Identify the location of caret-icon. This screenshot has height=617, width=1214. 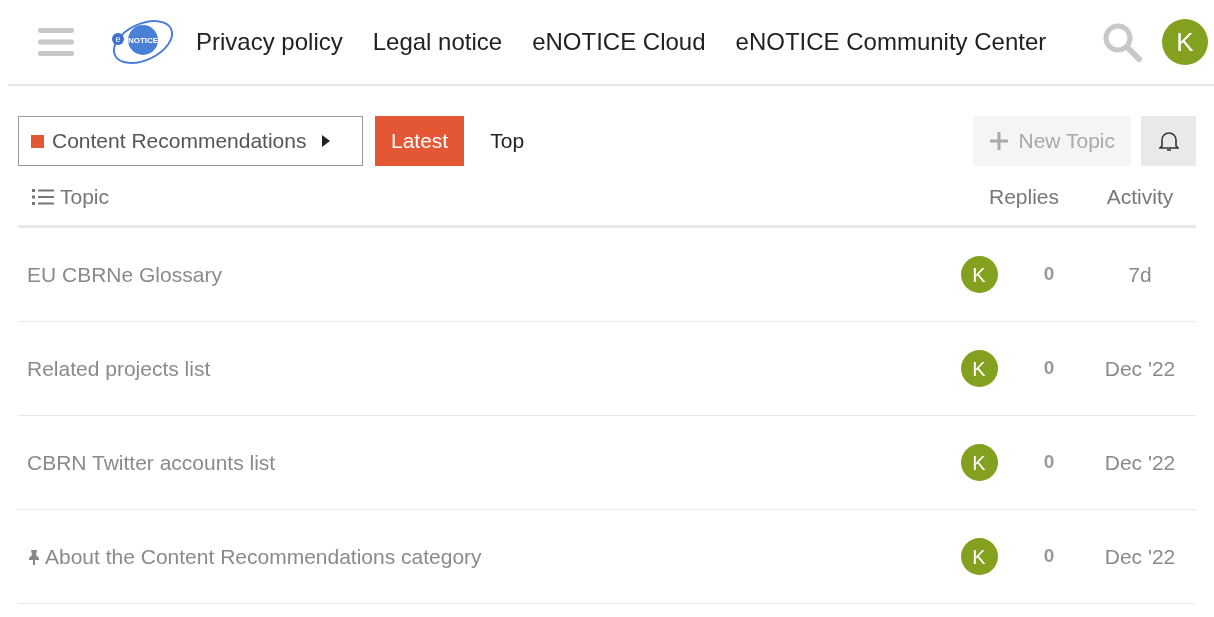
(326, 141).